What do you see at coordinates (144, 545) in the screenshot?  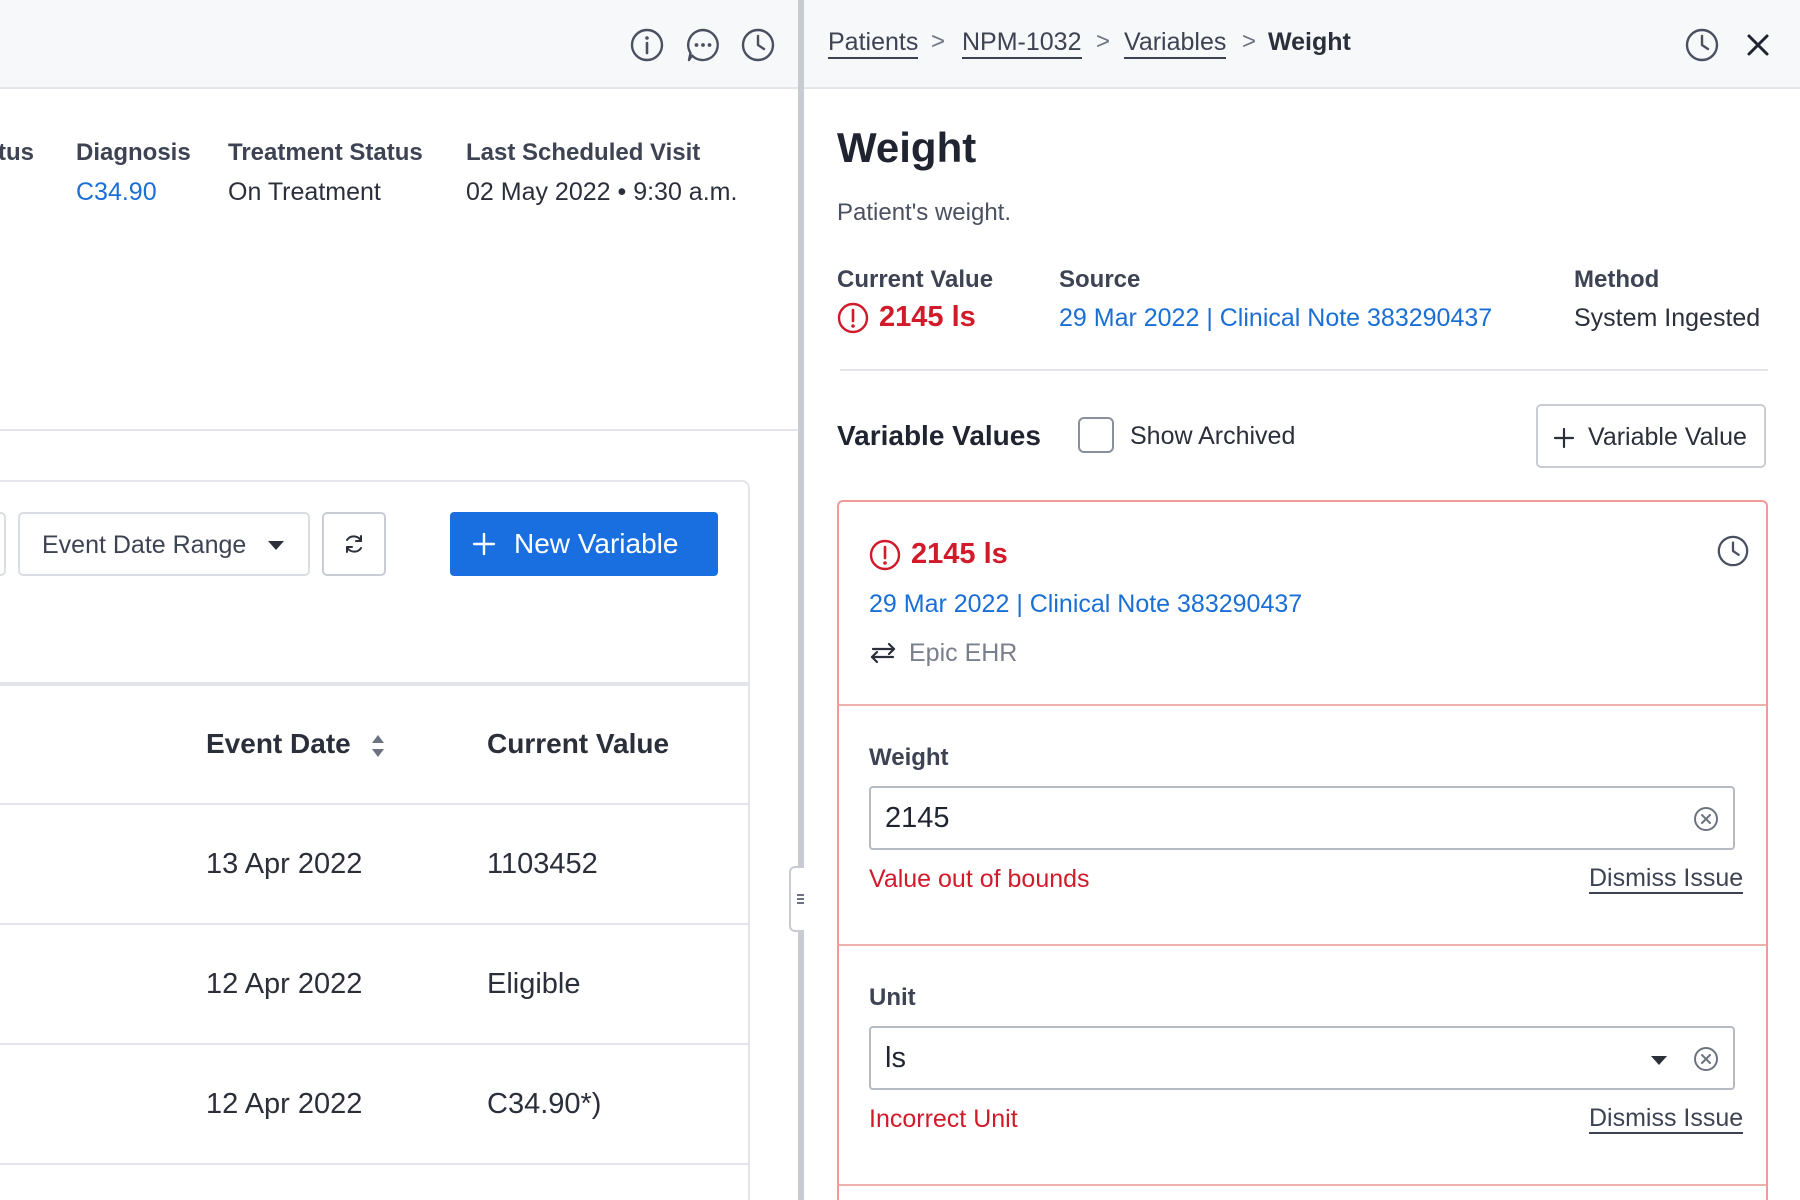 I see `event-date-range-label: Event Date Range` at bounding box center [144, 545].